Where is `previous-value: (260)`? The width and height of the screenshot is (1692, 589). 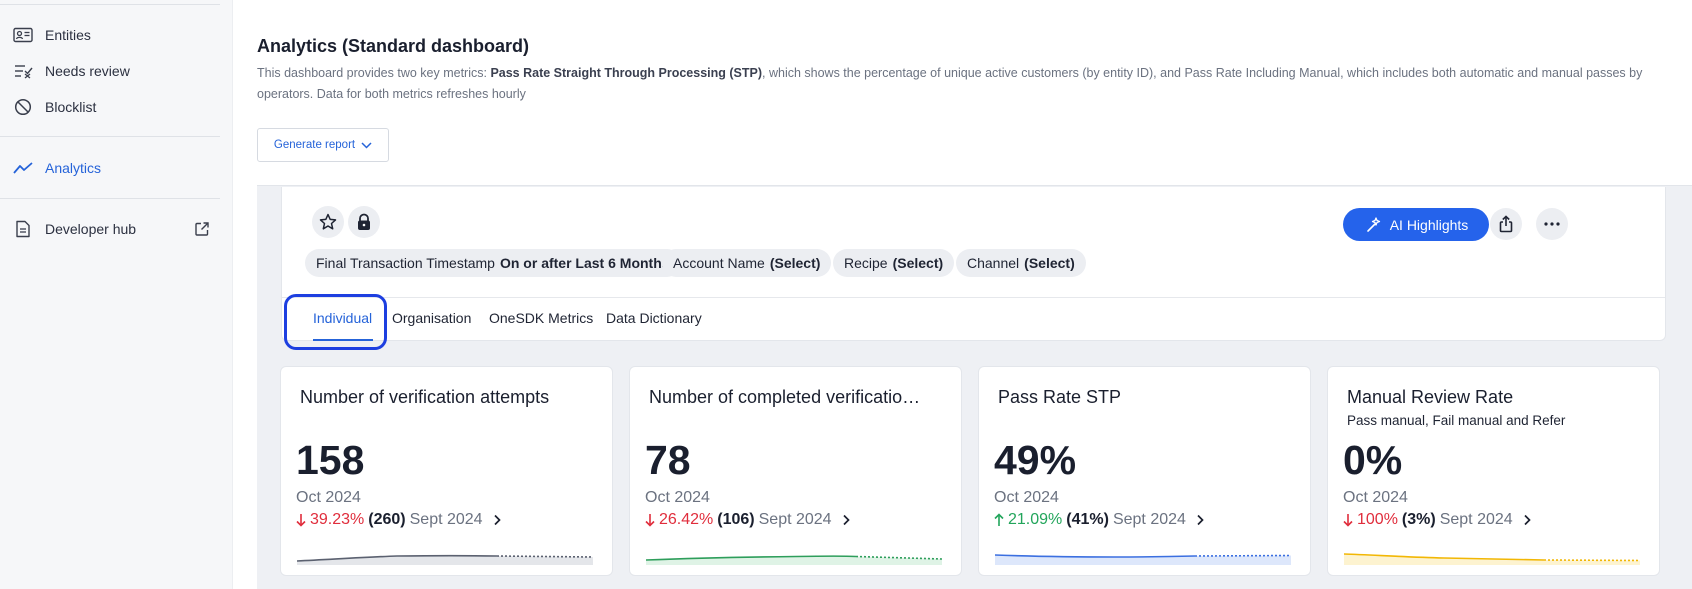 previous-value: (260) is located at coordinates (387, 519).